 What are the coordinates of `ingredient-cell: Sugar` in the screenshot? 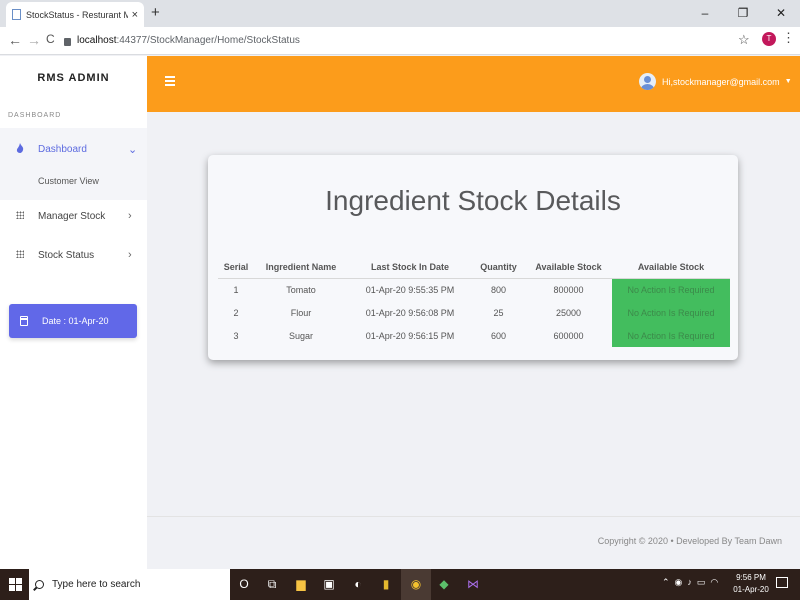 It's located at (301, 335).